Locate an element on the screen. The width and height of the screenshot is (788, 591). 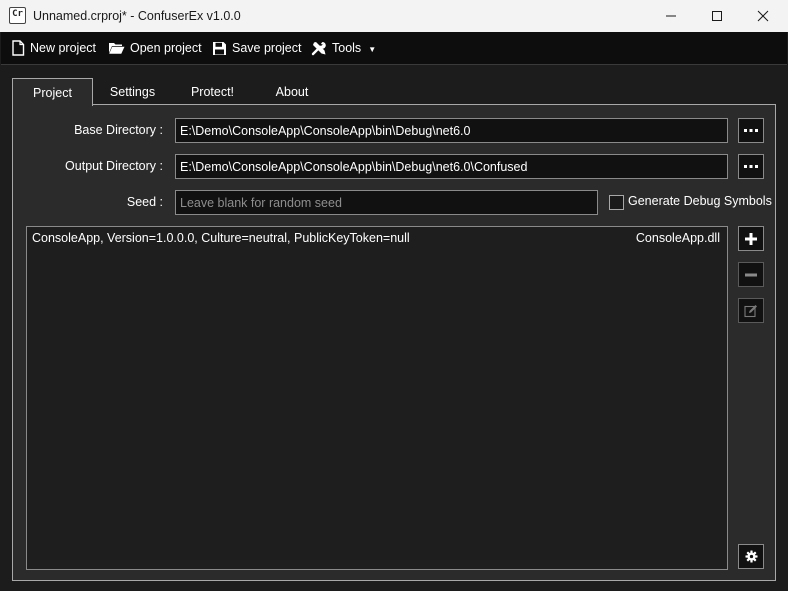
new-project-button: New project is located at coordinates (53, 48).